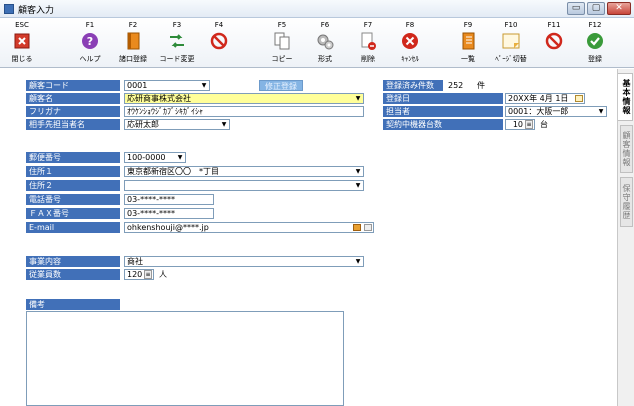  I want to click on registered-count-value: 252, so click(456, 85).